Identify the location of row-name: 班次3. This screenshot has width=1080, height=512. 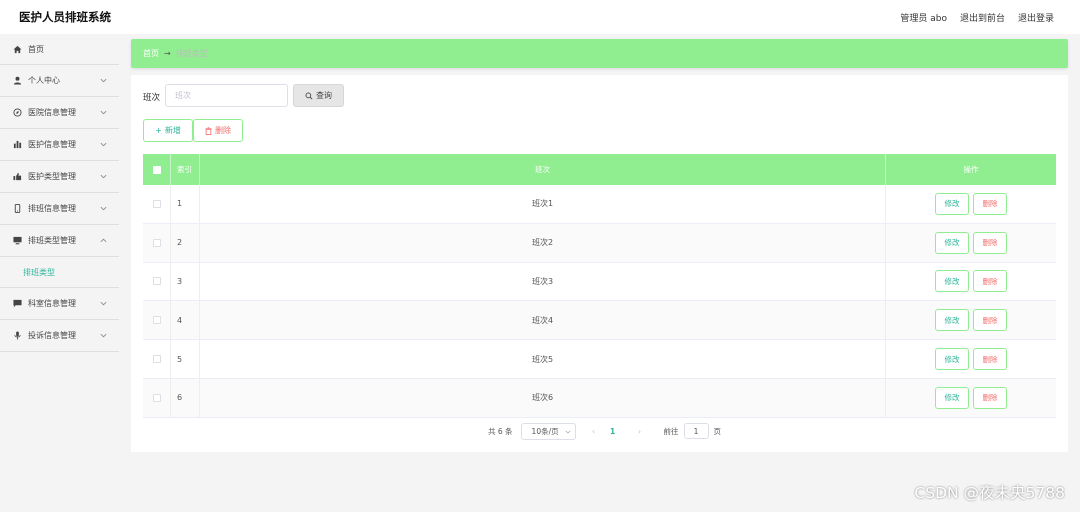
(543, 281).